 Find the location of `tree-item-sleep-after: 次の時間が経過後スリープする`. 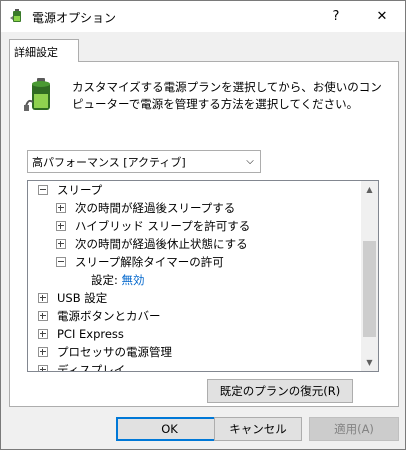

tree-item-sleep-after: 次の時間が経過後スリープする is located at coordinates (145, 208).